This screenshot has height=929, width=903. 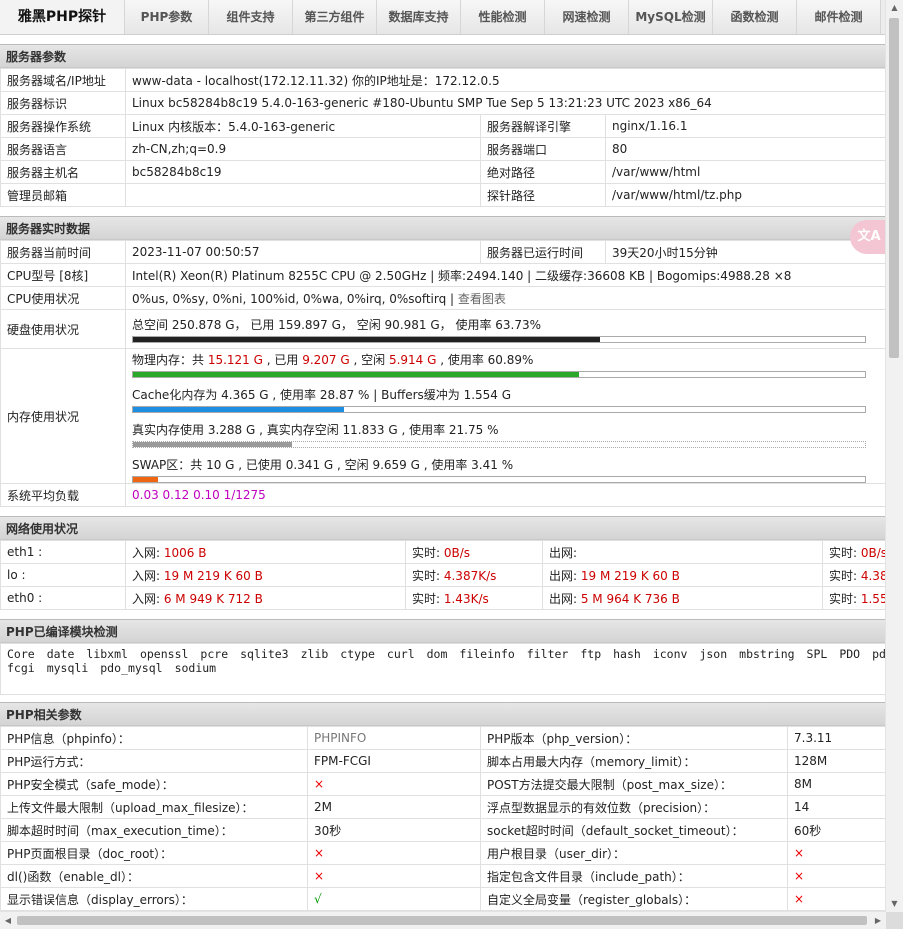 What do you see at coordinates (894, 8) in the screenshot?
I see `scroll-up-icon: ▲` at bounding box center [894, 8].